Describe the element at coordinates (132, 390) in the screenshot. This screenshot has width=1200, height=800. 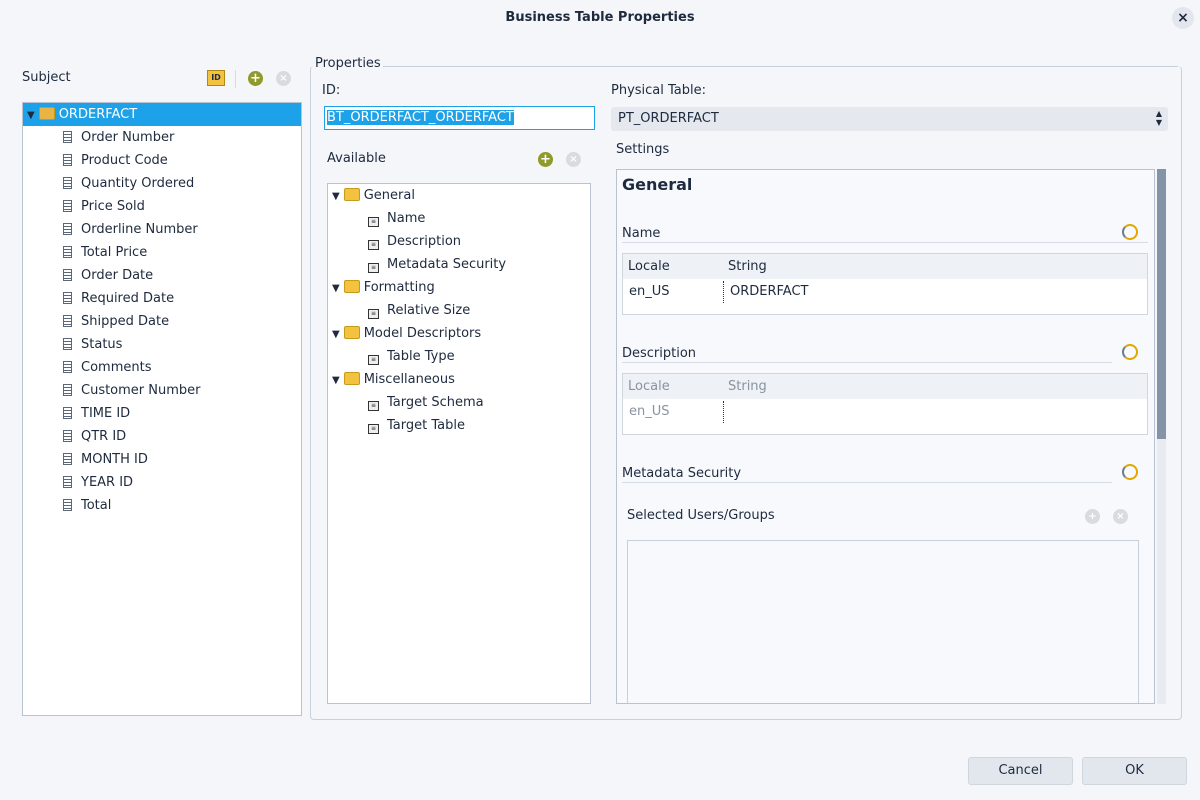
I see `column-item: Customer Number` at that location.